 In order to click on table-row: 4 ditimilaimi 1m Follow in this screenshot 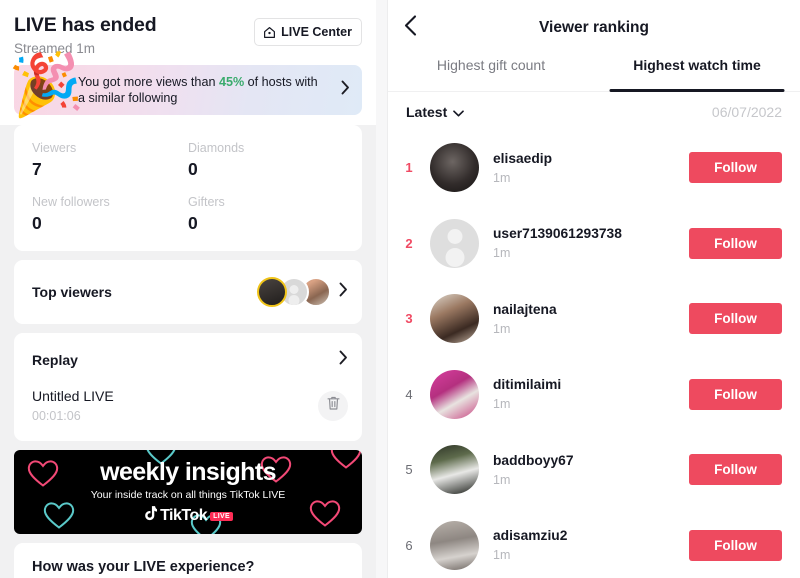, I will do `click(594, 395)`.